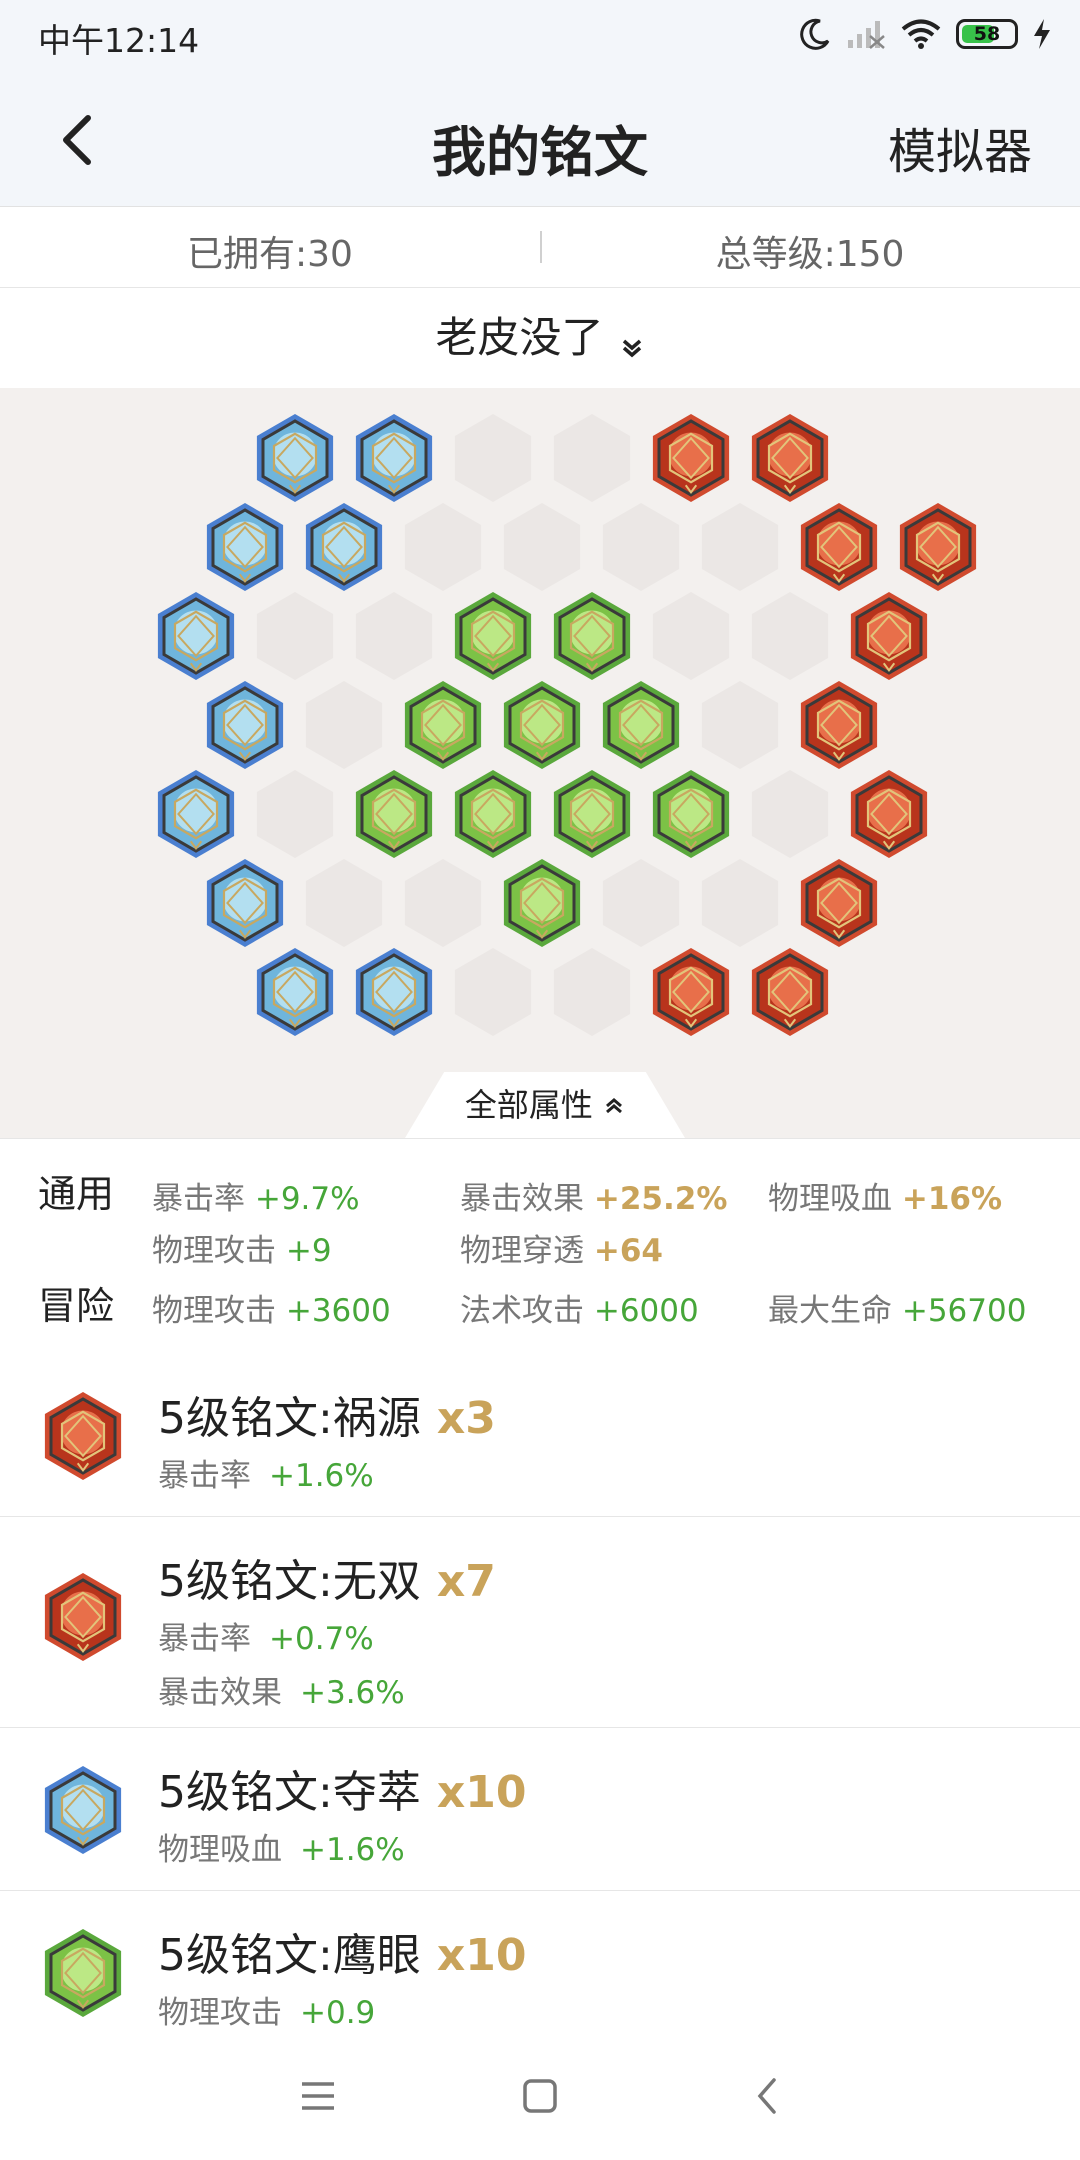  Describe the element at coordinates (318, 2096) in the screenshot. I see `menu-icon` at that location.